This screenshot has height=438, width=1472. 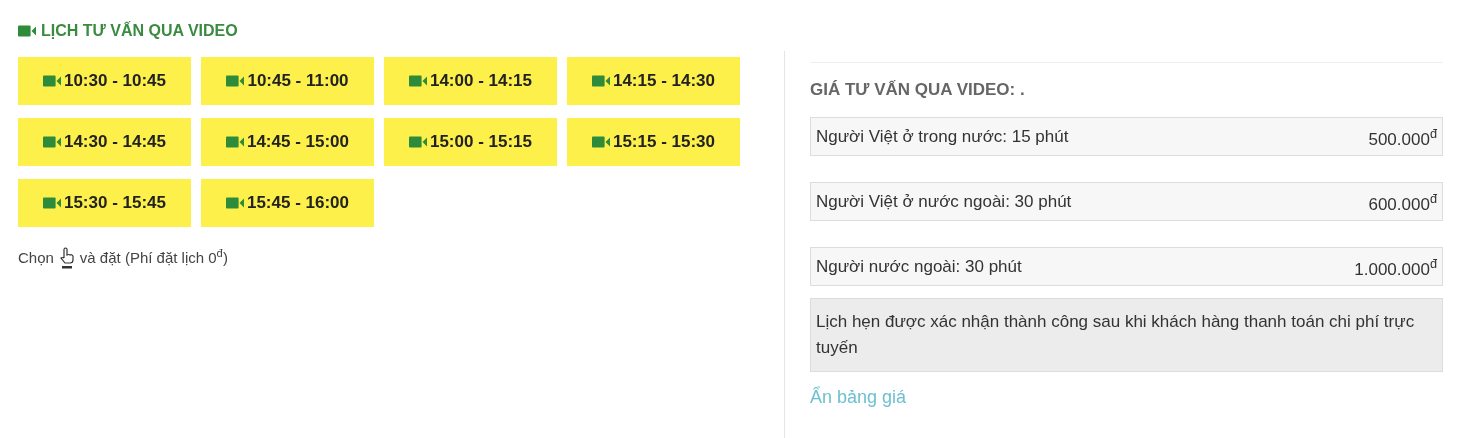 I want to click on section-title: LỊCH TƯ VẤN QUA VIDEO, so click(x=139, y=30).